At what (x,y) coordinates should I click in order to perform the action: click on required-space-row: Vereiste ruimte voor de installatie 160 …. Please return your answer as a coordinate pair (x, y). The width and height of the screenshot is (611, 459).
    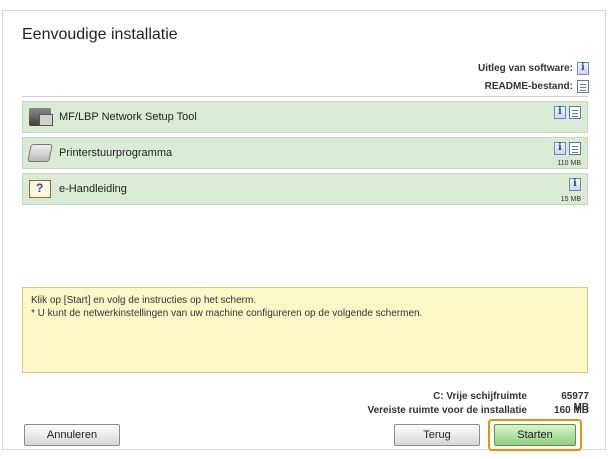
    Looking at the image, I should click on (478, 410).